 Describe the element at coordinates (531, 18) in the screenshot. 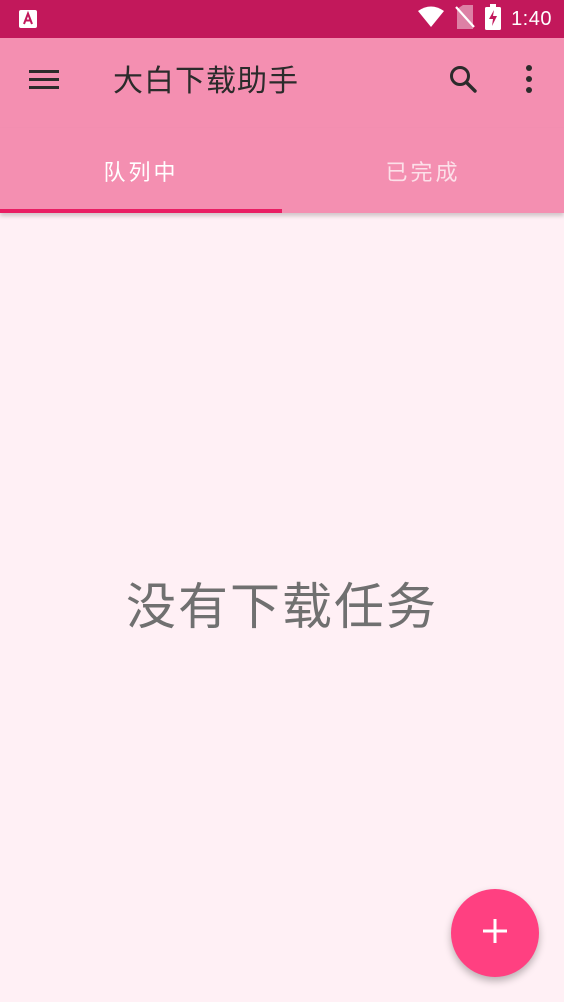

I see `status-time: 1:40` at that location.